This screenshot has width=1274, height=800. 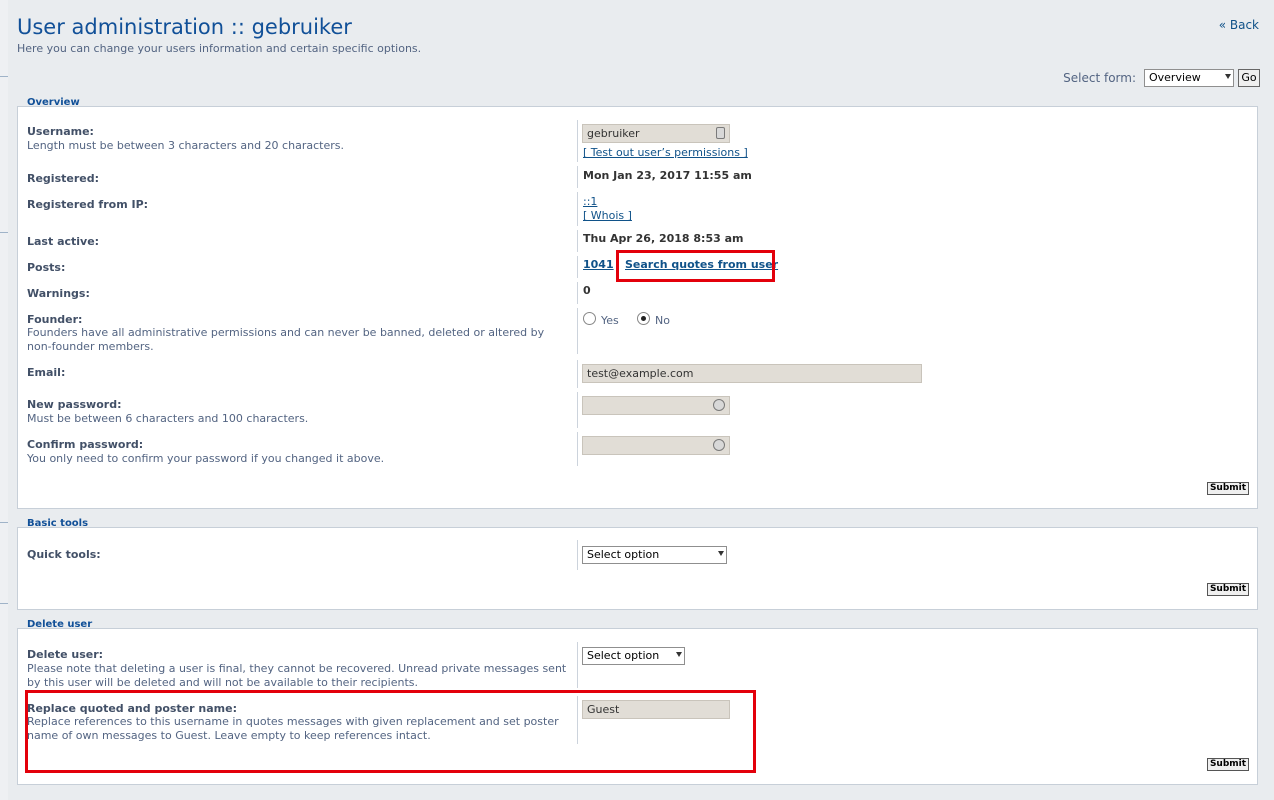 What do you see at coordinates (587, 290) in the screenshot?
I see `warnings-value: 0` at bounding box center [587, 290].